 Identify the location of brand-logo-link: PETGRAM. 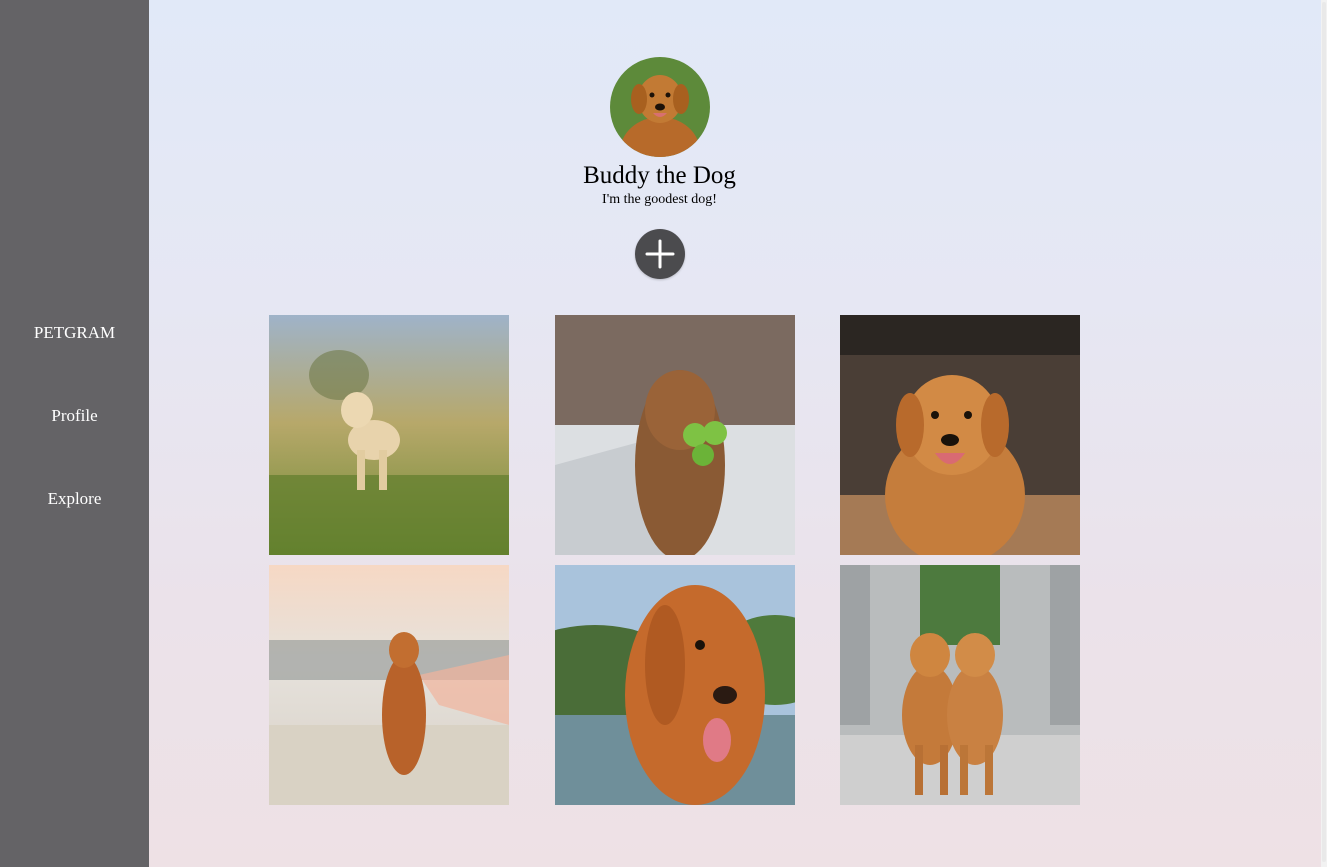
(74, 333).